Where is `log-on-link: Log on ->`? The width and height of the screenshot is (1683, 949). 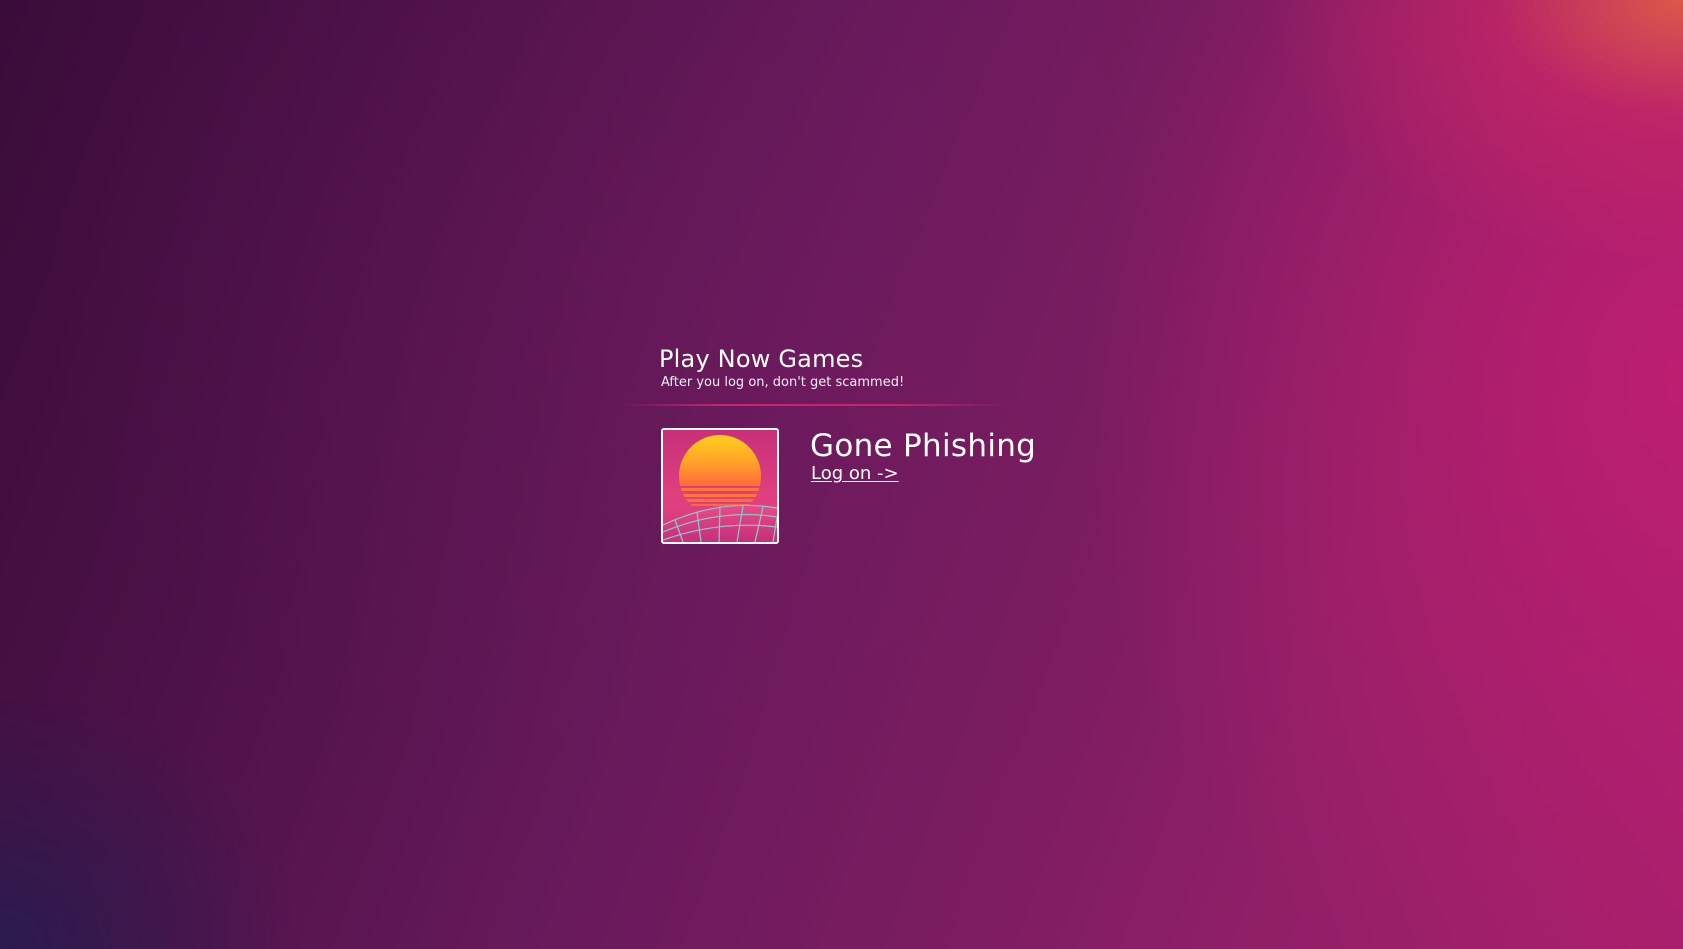 log-on-link: Log on -> is located at coordinates (855, 474).